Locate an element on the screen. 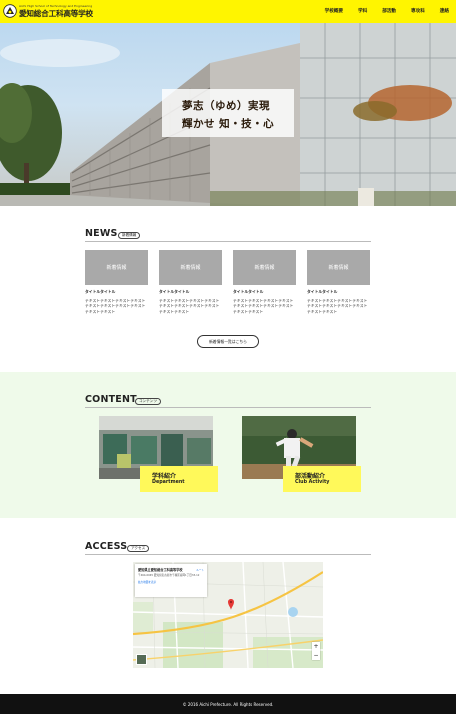  club-activity-label-jp: 部活動紹介 is located at coordinates (310, 476).